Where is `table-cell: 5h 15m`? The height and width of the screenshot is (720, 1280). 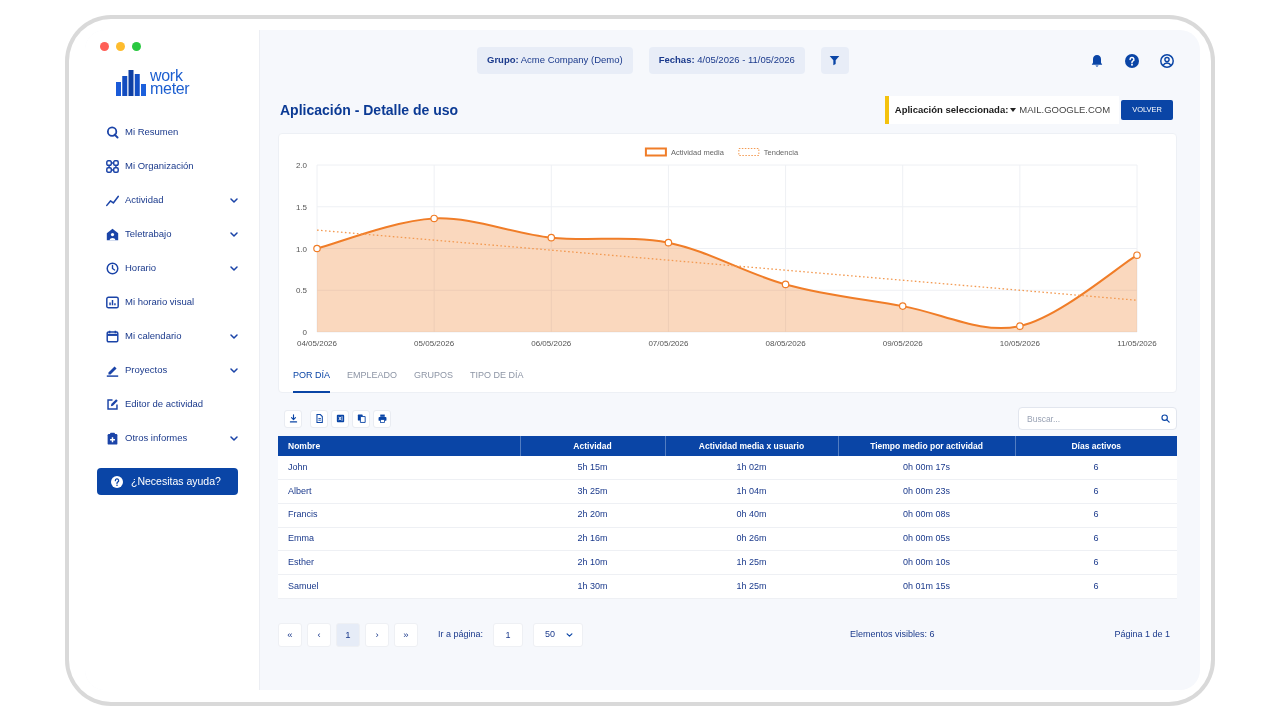 table-cell: 5h 15m is located at coordinates (592, 468).